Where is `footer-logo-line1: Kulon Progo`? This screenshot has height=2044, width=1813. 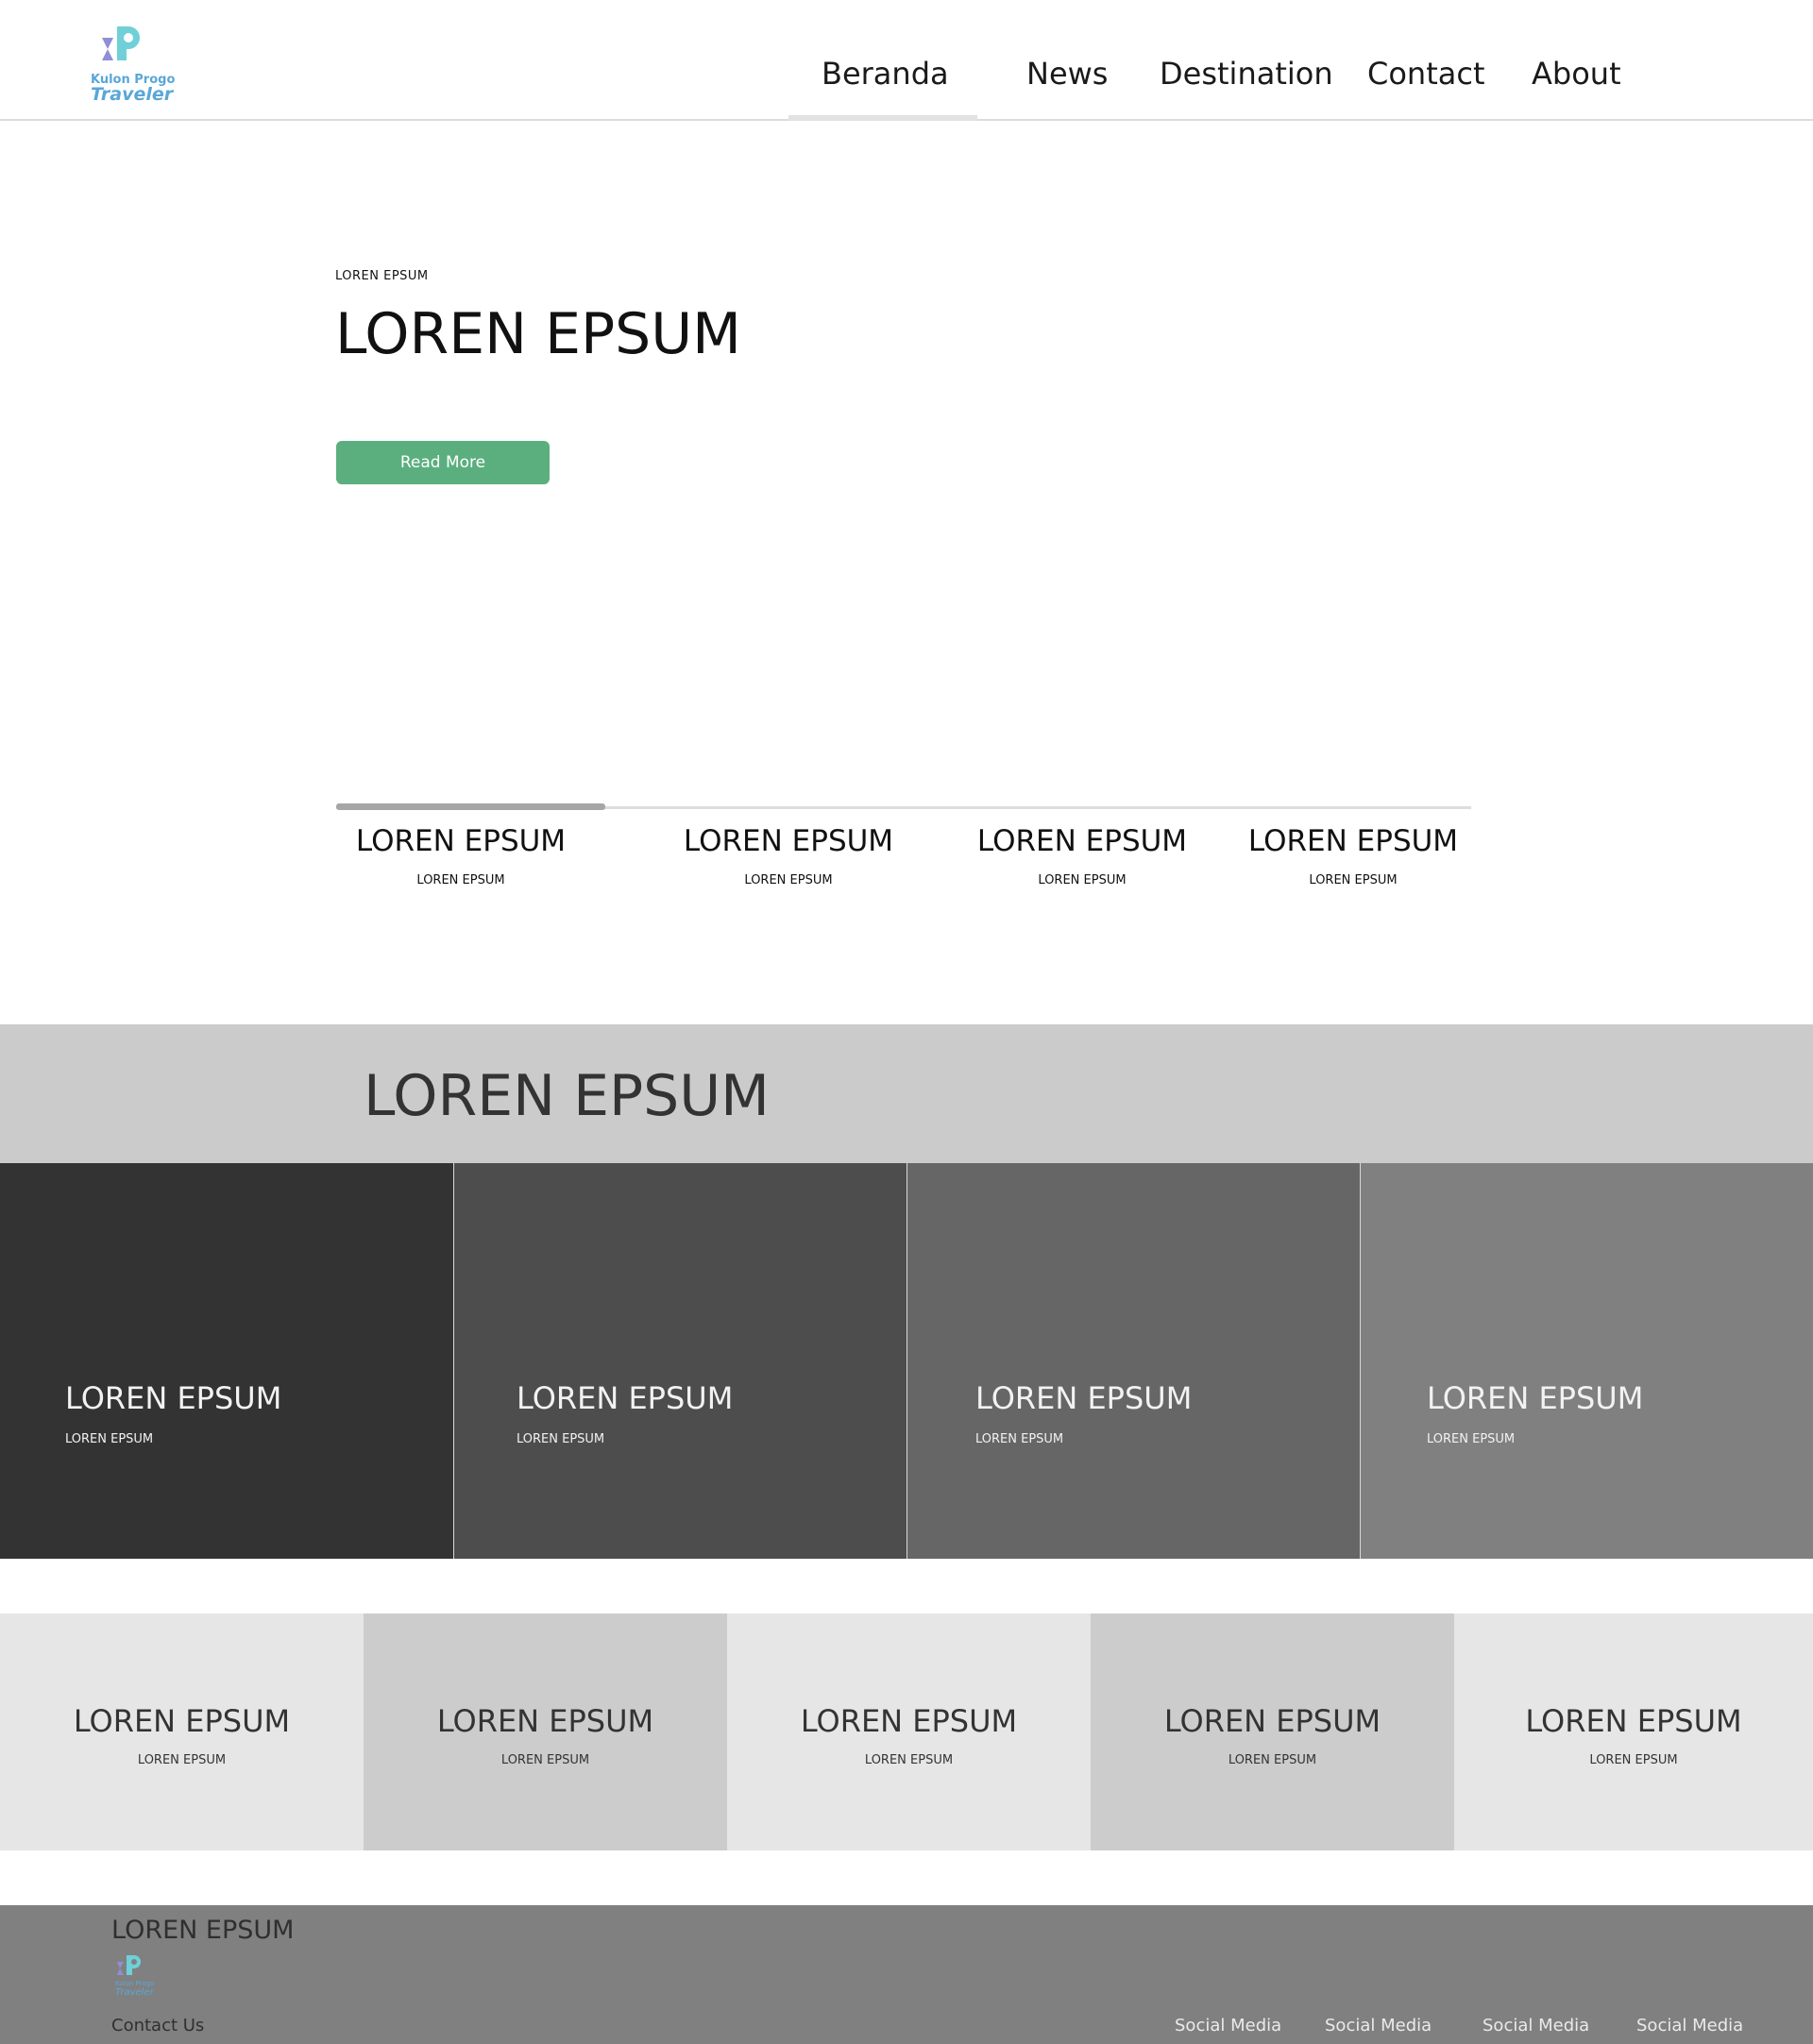 footer-logo-line1: Kulon Progo is located at coordinates (134, 1984).